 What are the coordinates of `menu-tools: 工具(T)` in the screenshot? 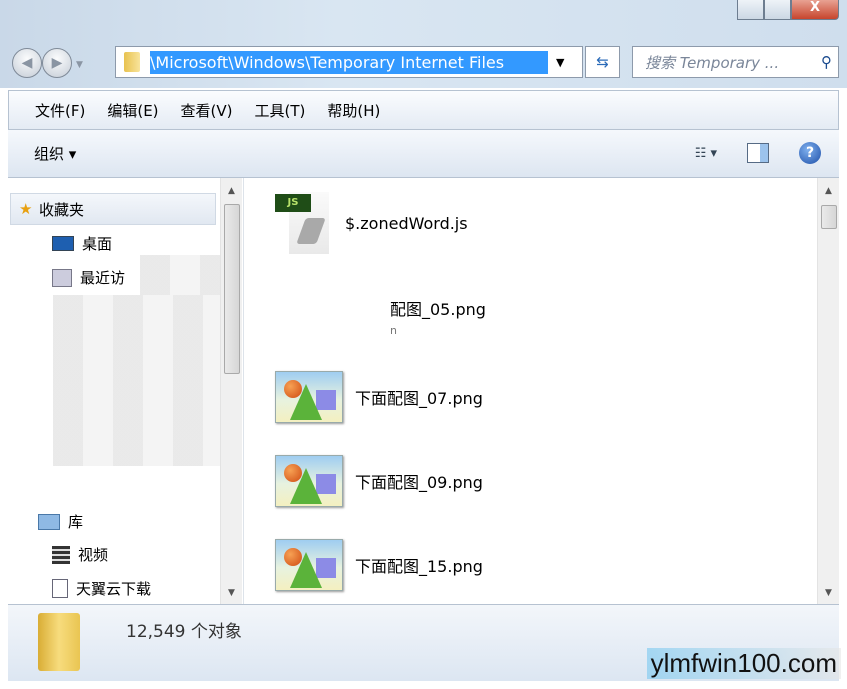 It's located at (280, 110).